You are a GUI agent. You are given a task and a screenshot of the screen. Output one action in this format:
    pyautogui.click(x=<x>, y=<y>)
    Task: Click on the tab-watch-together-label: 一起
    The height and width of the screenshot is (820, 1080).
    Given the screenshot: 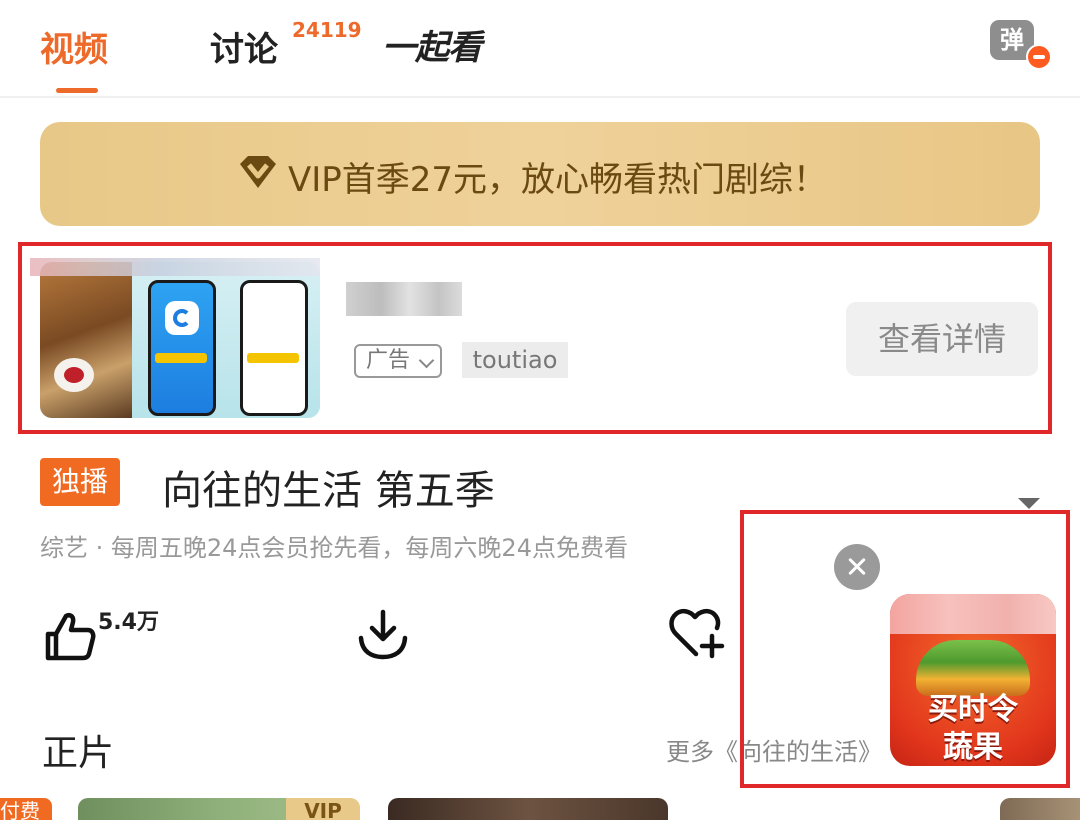 What is the action you would take?
    pyautogui.click(x=415, y=48)
    